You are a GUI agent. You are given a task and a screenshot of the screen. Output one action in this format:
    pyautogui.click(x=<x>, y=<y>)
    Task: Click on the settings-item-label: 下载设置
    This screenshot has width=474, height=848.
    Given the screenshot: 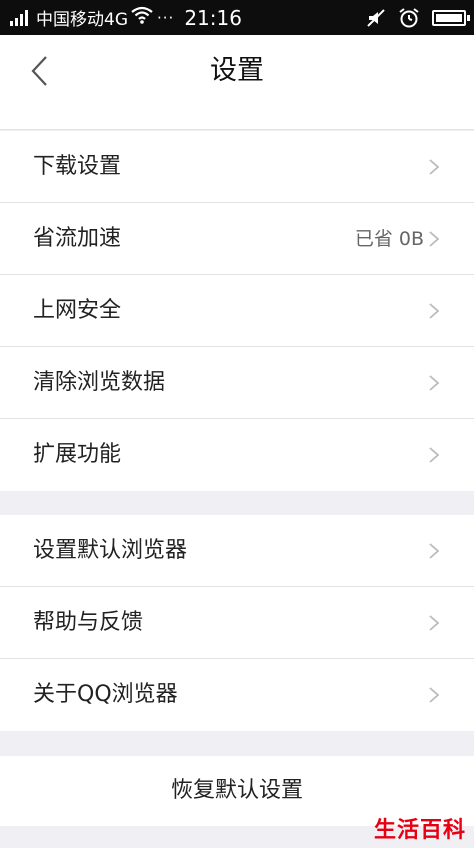 What is the action you would take?
    pyautogui.click(x=77, y=166)
    